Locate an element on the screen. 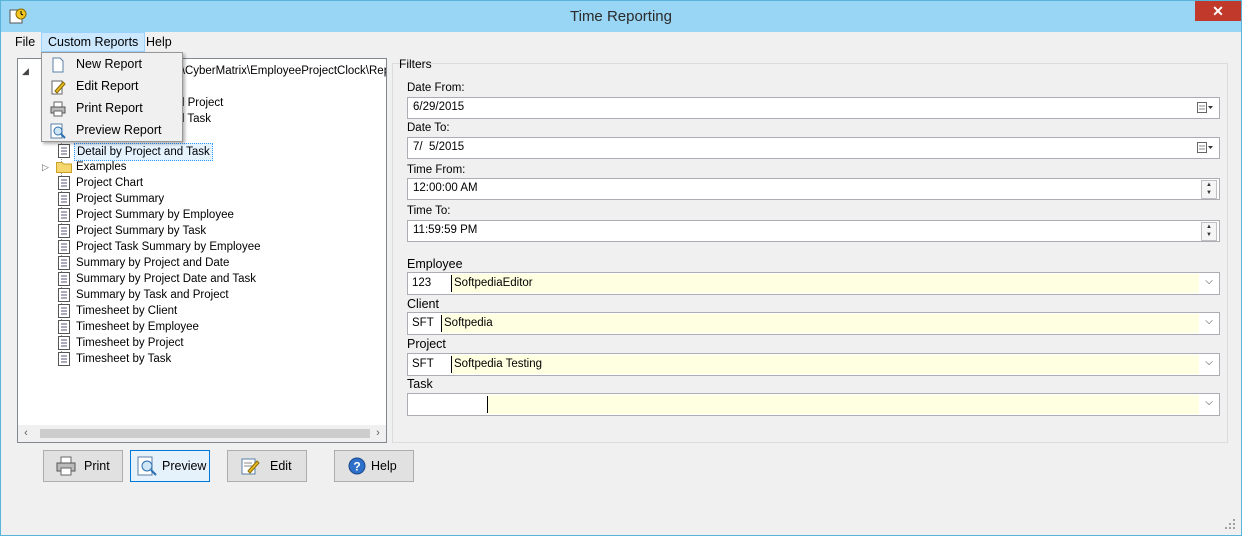  date-from-label: Date From: is located at coordinates (436, 88).